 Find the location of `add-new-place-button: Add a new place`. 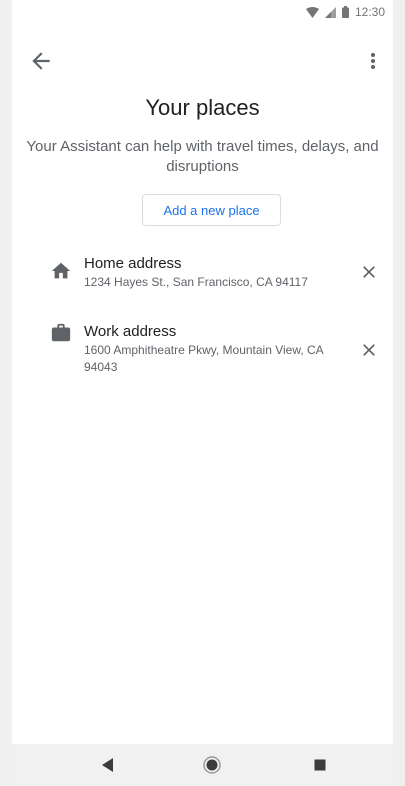

add-new-place-button: Add a new place is located at coordinates (211, 210).